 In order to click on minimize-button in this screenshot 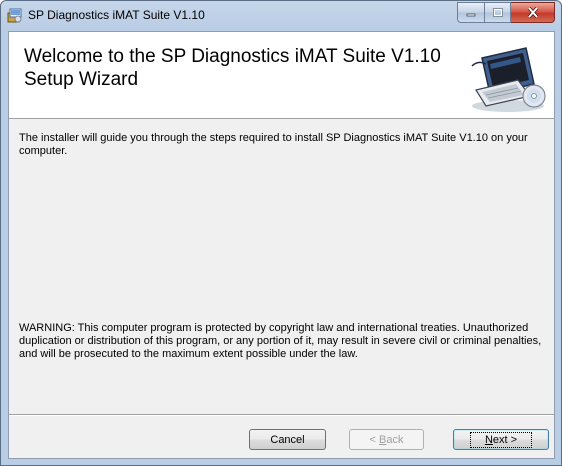, I will do `click(471, 12)`.